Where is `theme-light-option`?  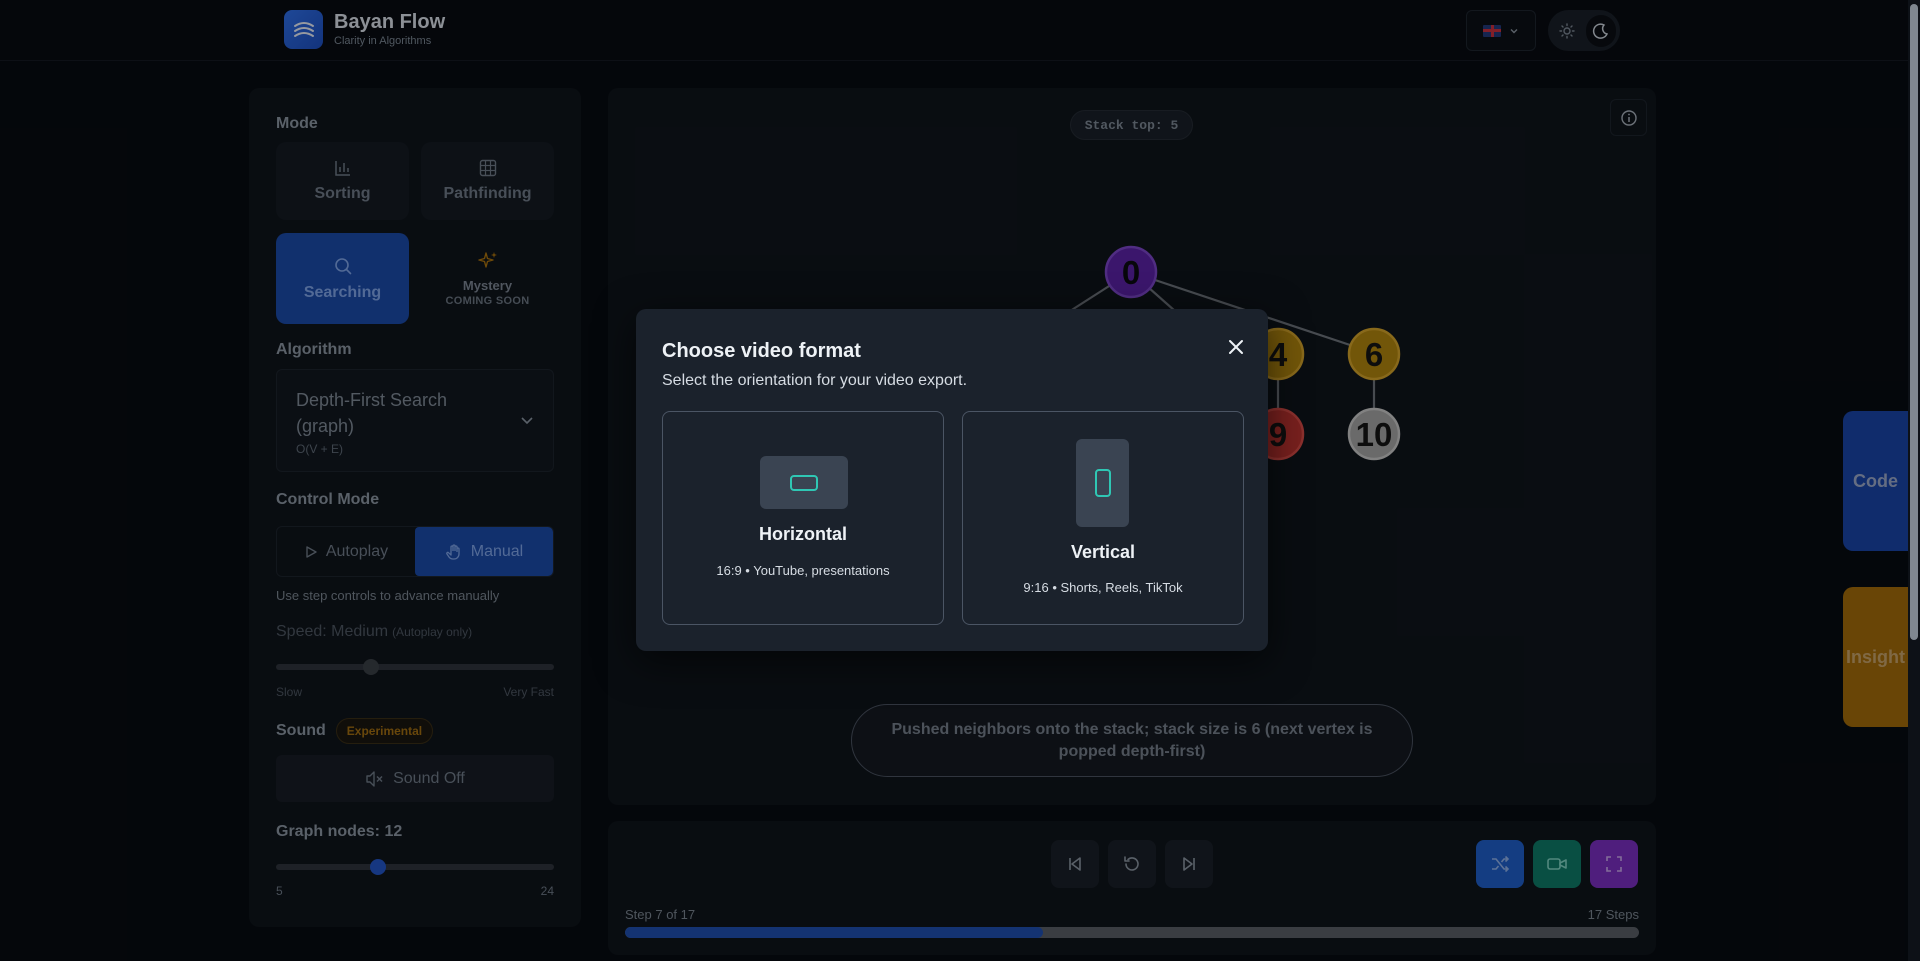 theme-light-option is located at coordinates (1567, 31).